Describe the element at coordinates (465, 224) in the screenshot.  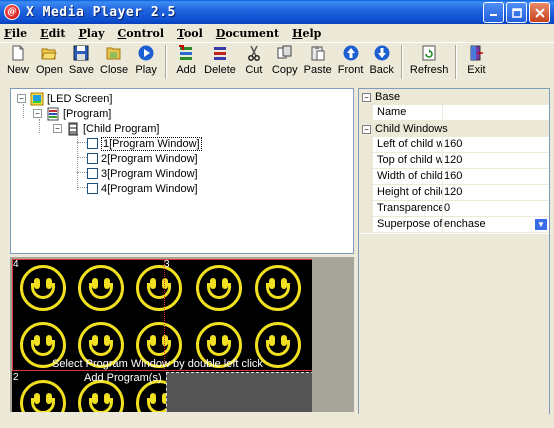
I see `property-value: enchase` at that location.